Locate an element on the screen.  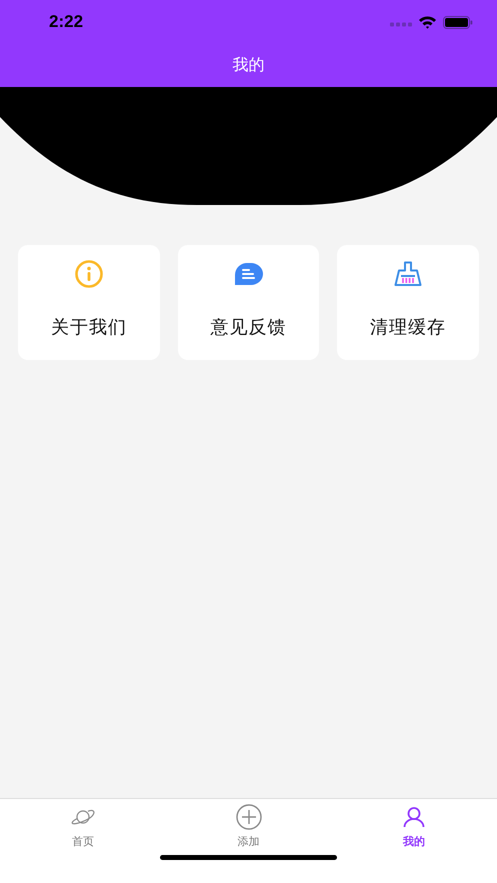
card-label: 关于我们 is located at coordinates (88, 327).